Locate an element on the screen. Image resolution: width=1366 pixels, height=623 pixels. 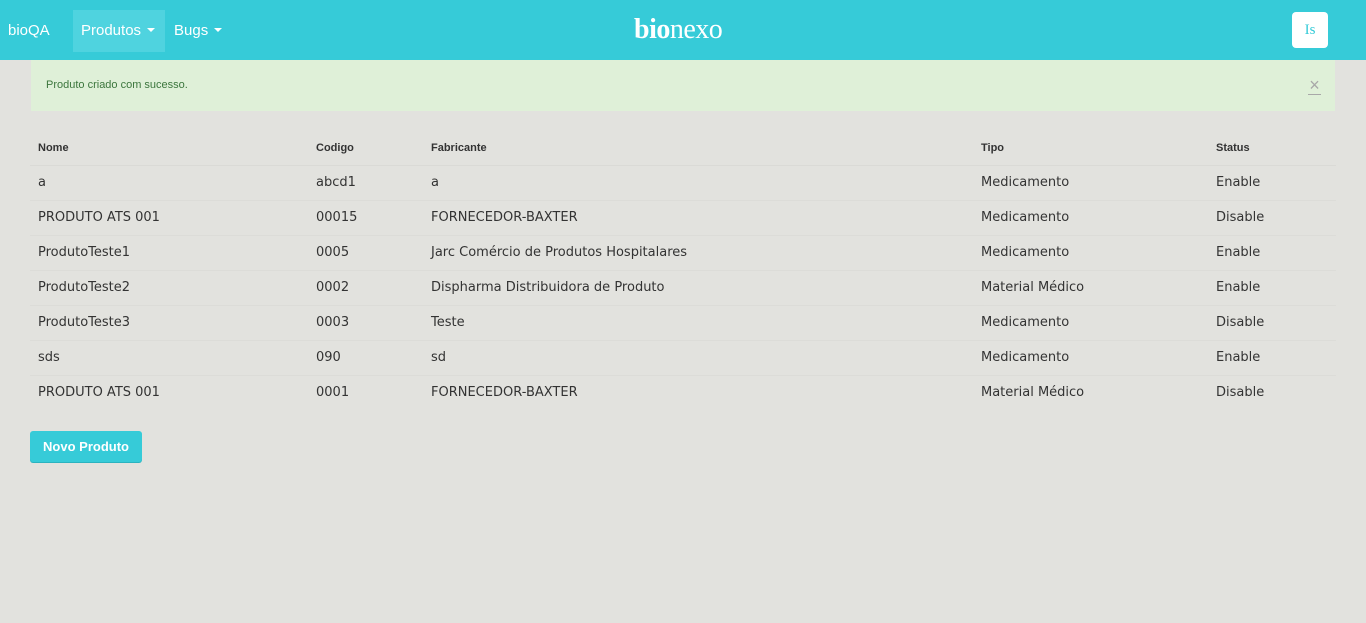
cell-fabricante: Dispharma Distribuidora de Produto is located at coordinates (698, 287).